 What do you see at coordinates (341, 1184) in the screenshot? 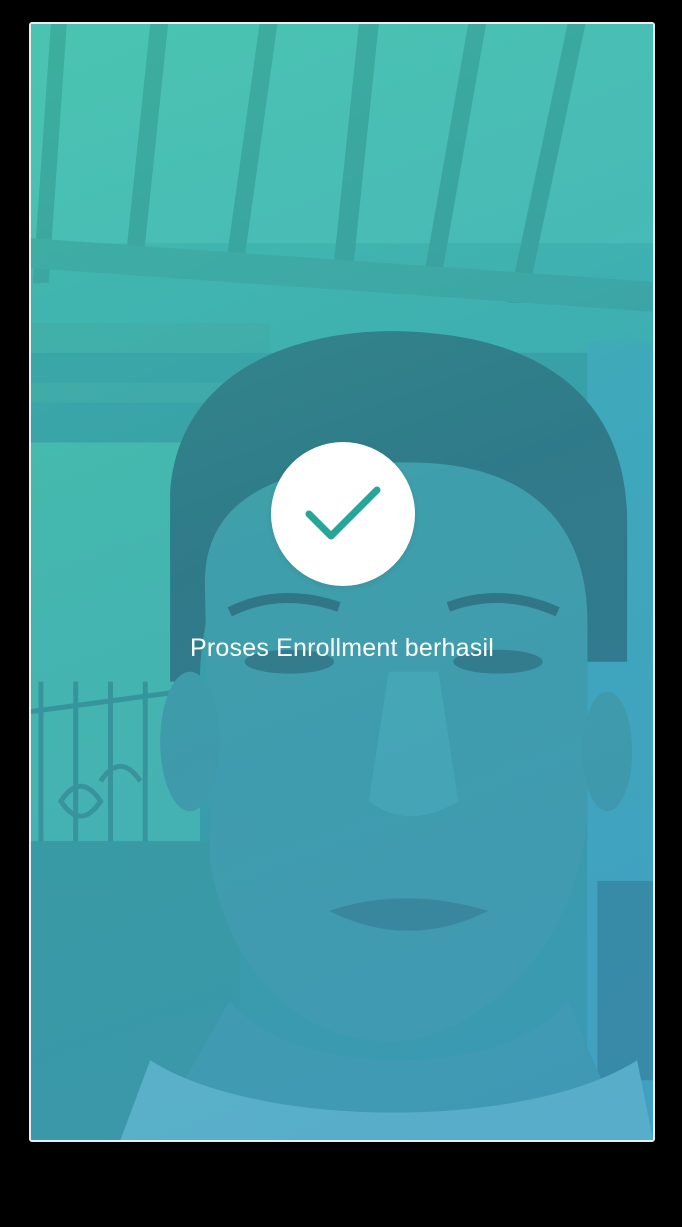
I see `navigation-bar-area` at bounding box center [341, 1184].